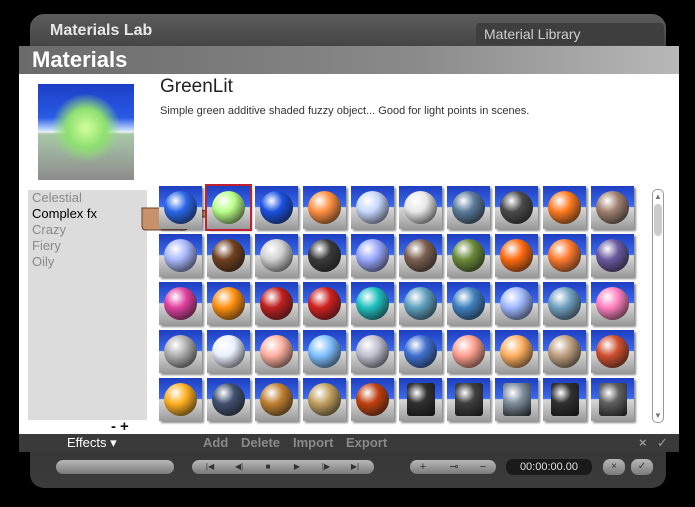 This screenshot has width=695, height=507. I want to click on preview-menu-arrow-icon, so click(128, 185).